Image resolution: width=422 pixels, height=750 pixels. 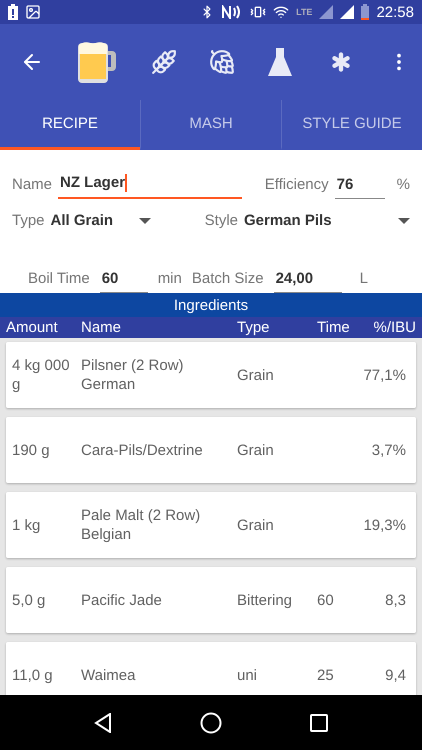 What do you see at coordinates (103, 722) in the screenshot?
I see `back-icon` at bounding box center [103, 722].